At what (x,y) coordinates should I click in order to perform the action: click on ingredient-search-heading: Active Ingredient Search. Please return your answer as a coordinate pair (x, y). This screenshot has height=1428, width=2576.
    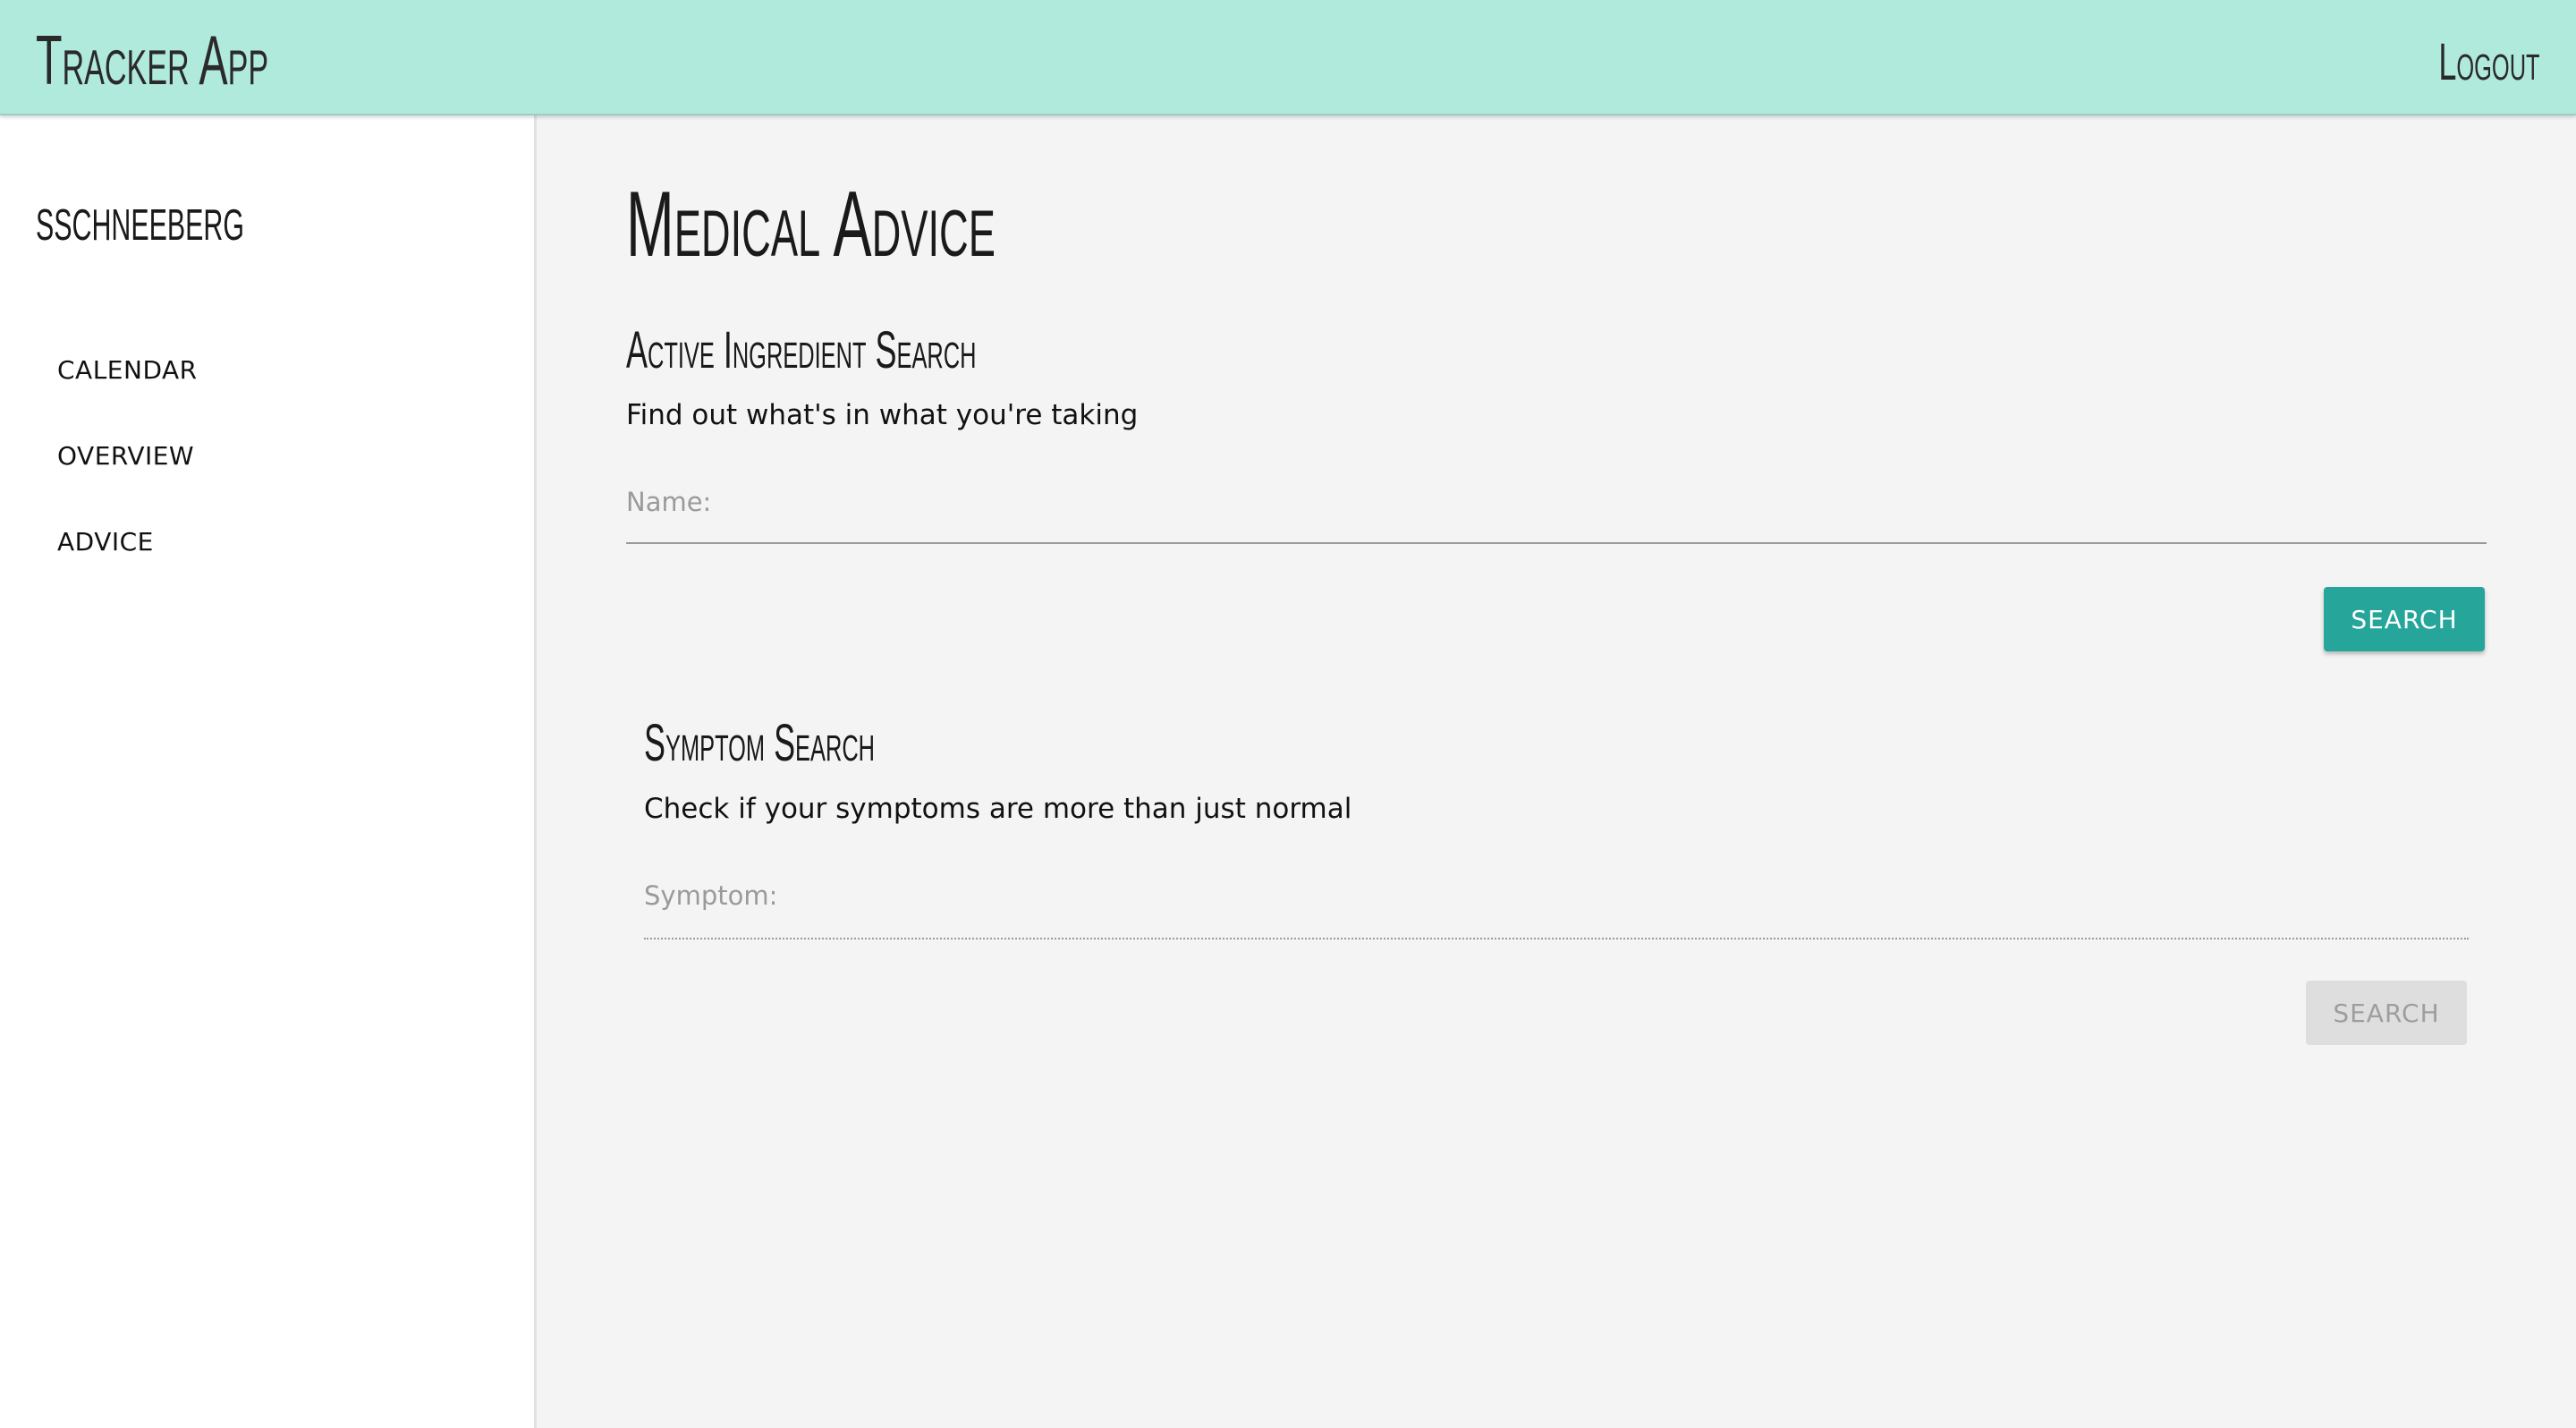
    Looking at the image, I should click on (801, 350).